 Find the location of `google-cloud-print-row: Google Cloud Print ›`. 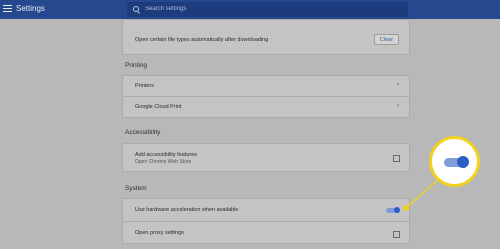

google-cloud-print-row: Google Cloud Print › is located at coordinates (266, 106).